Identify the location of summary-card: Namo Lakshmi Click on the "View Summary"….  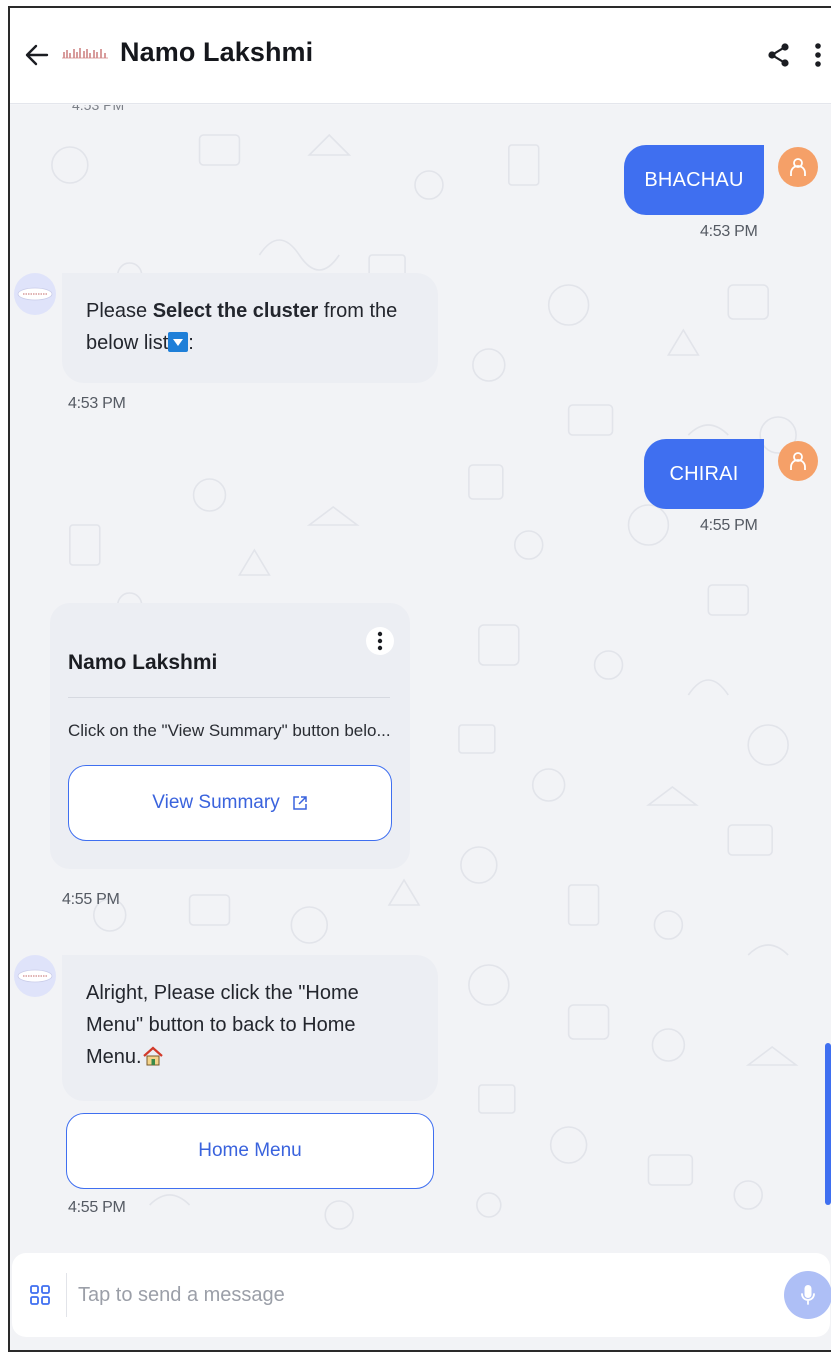
(230, 736).